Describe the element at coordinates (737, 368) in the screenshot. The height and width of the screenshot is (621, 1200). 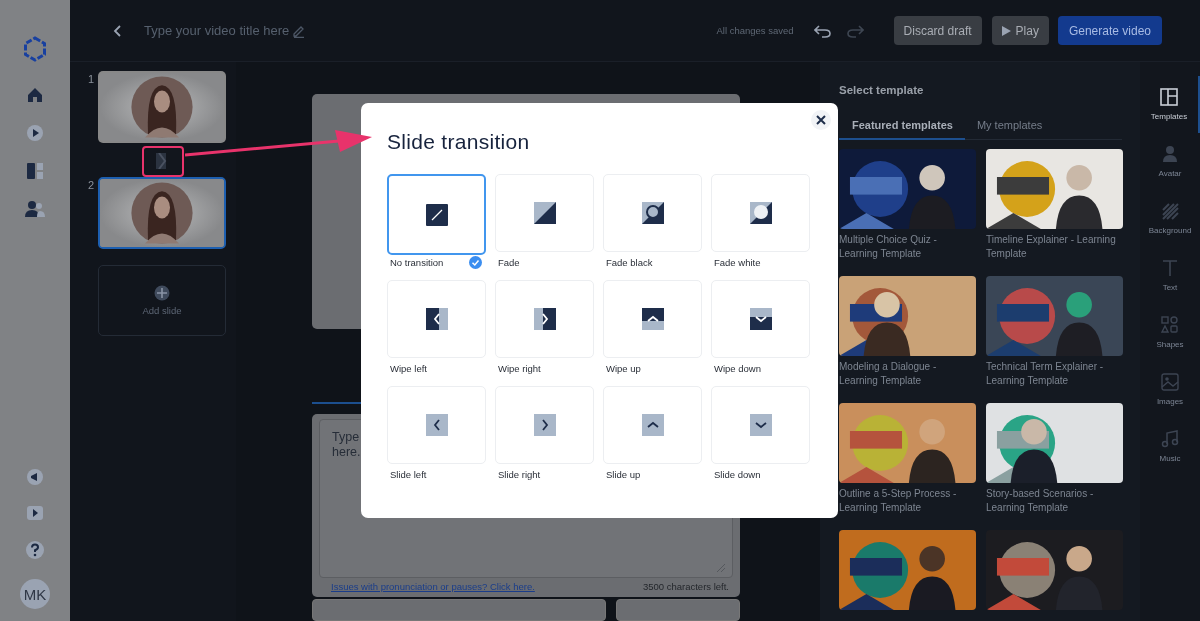
I see `option-label: Wipe down` at that location.